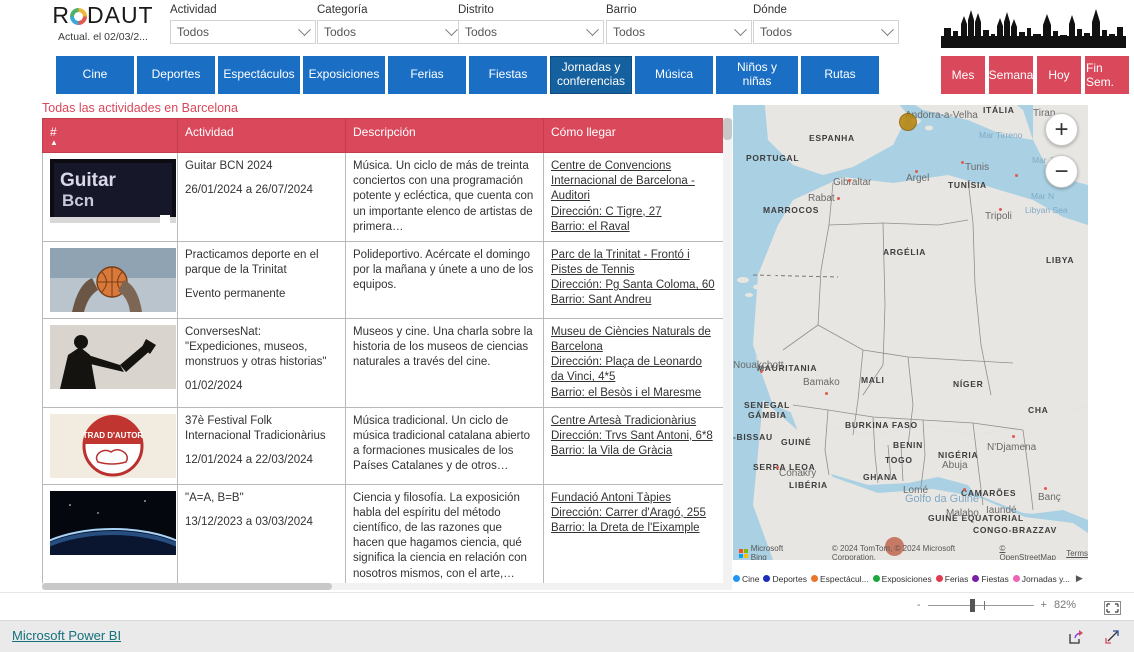 This screenshot has height=652, width=1134. What do you see at coordinates (66, 635) in the screenshot?
I see `power-bi-link: Microsoft Power BI` at bounding box center [66, 635].